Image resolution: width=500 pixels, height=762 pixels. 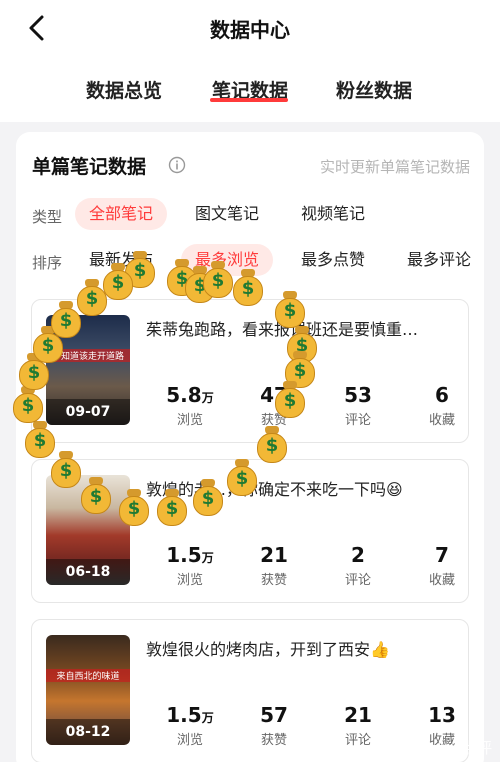 I want to click on stat-likes: 21 获赞, so click(x=274, y=565).